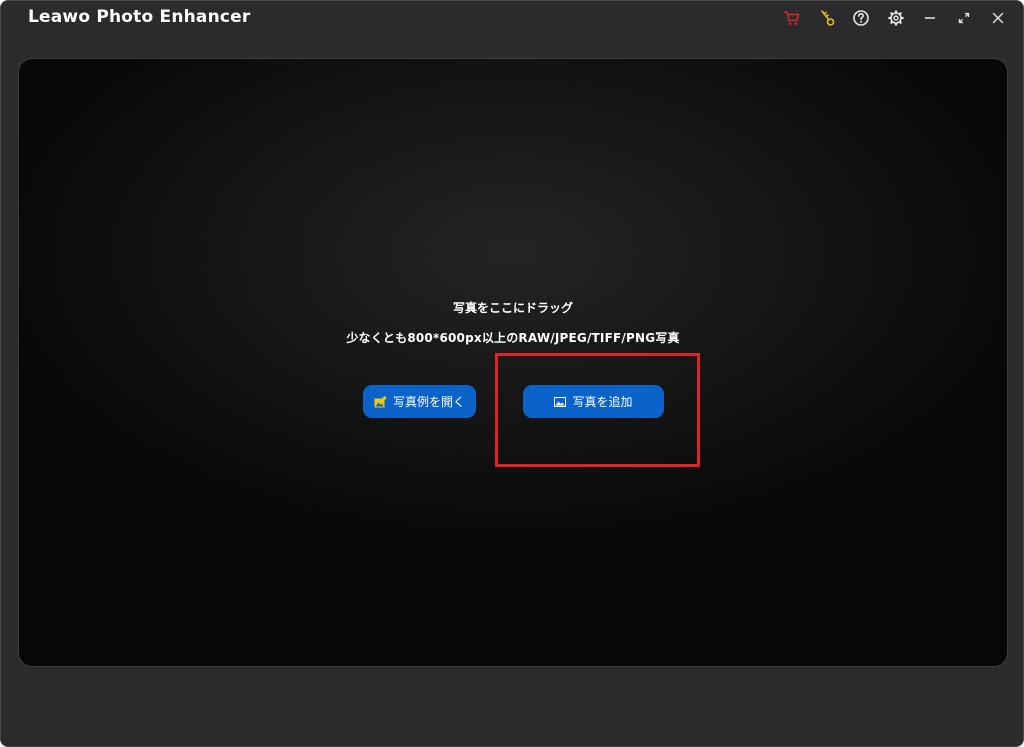 The height and width of the screenshot is (747, 1024). I want to click on help-button, so click(861, 18).